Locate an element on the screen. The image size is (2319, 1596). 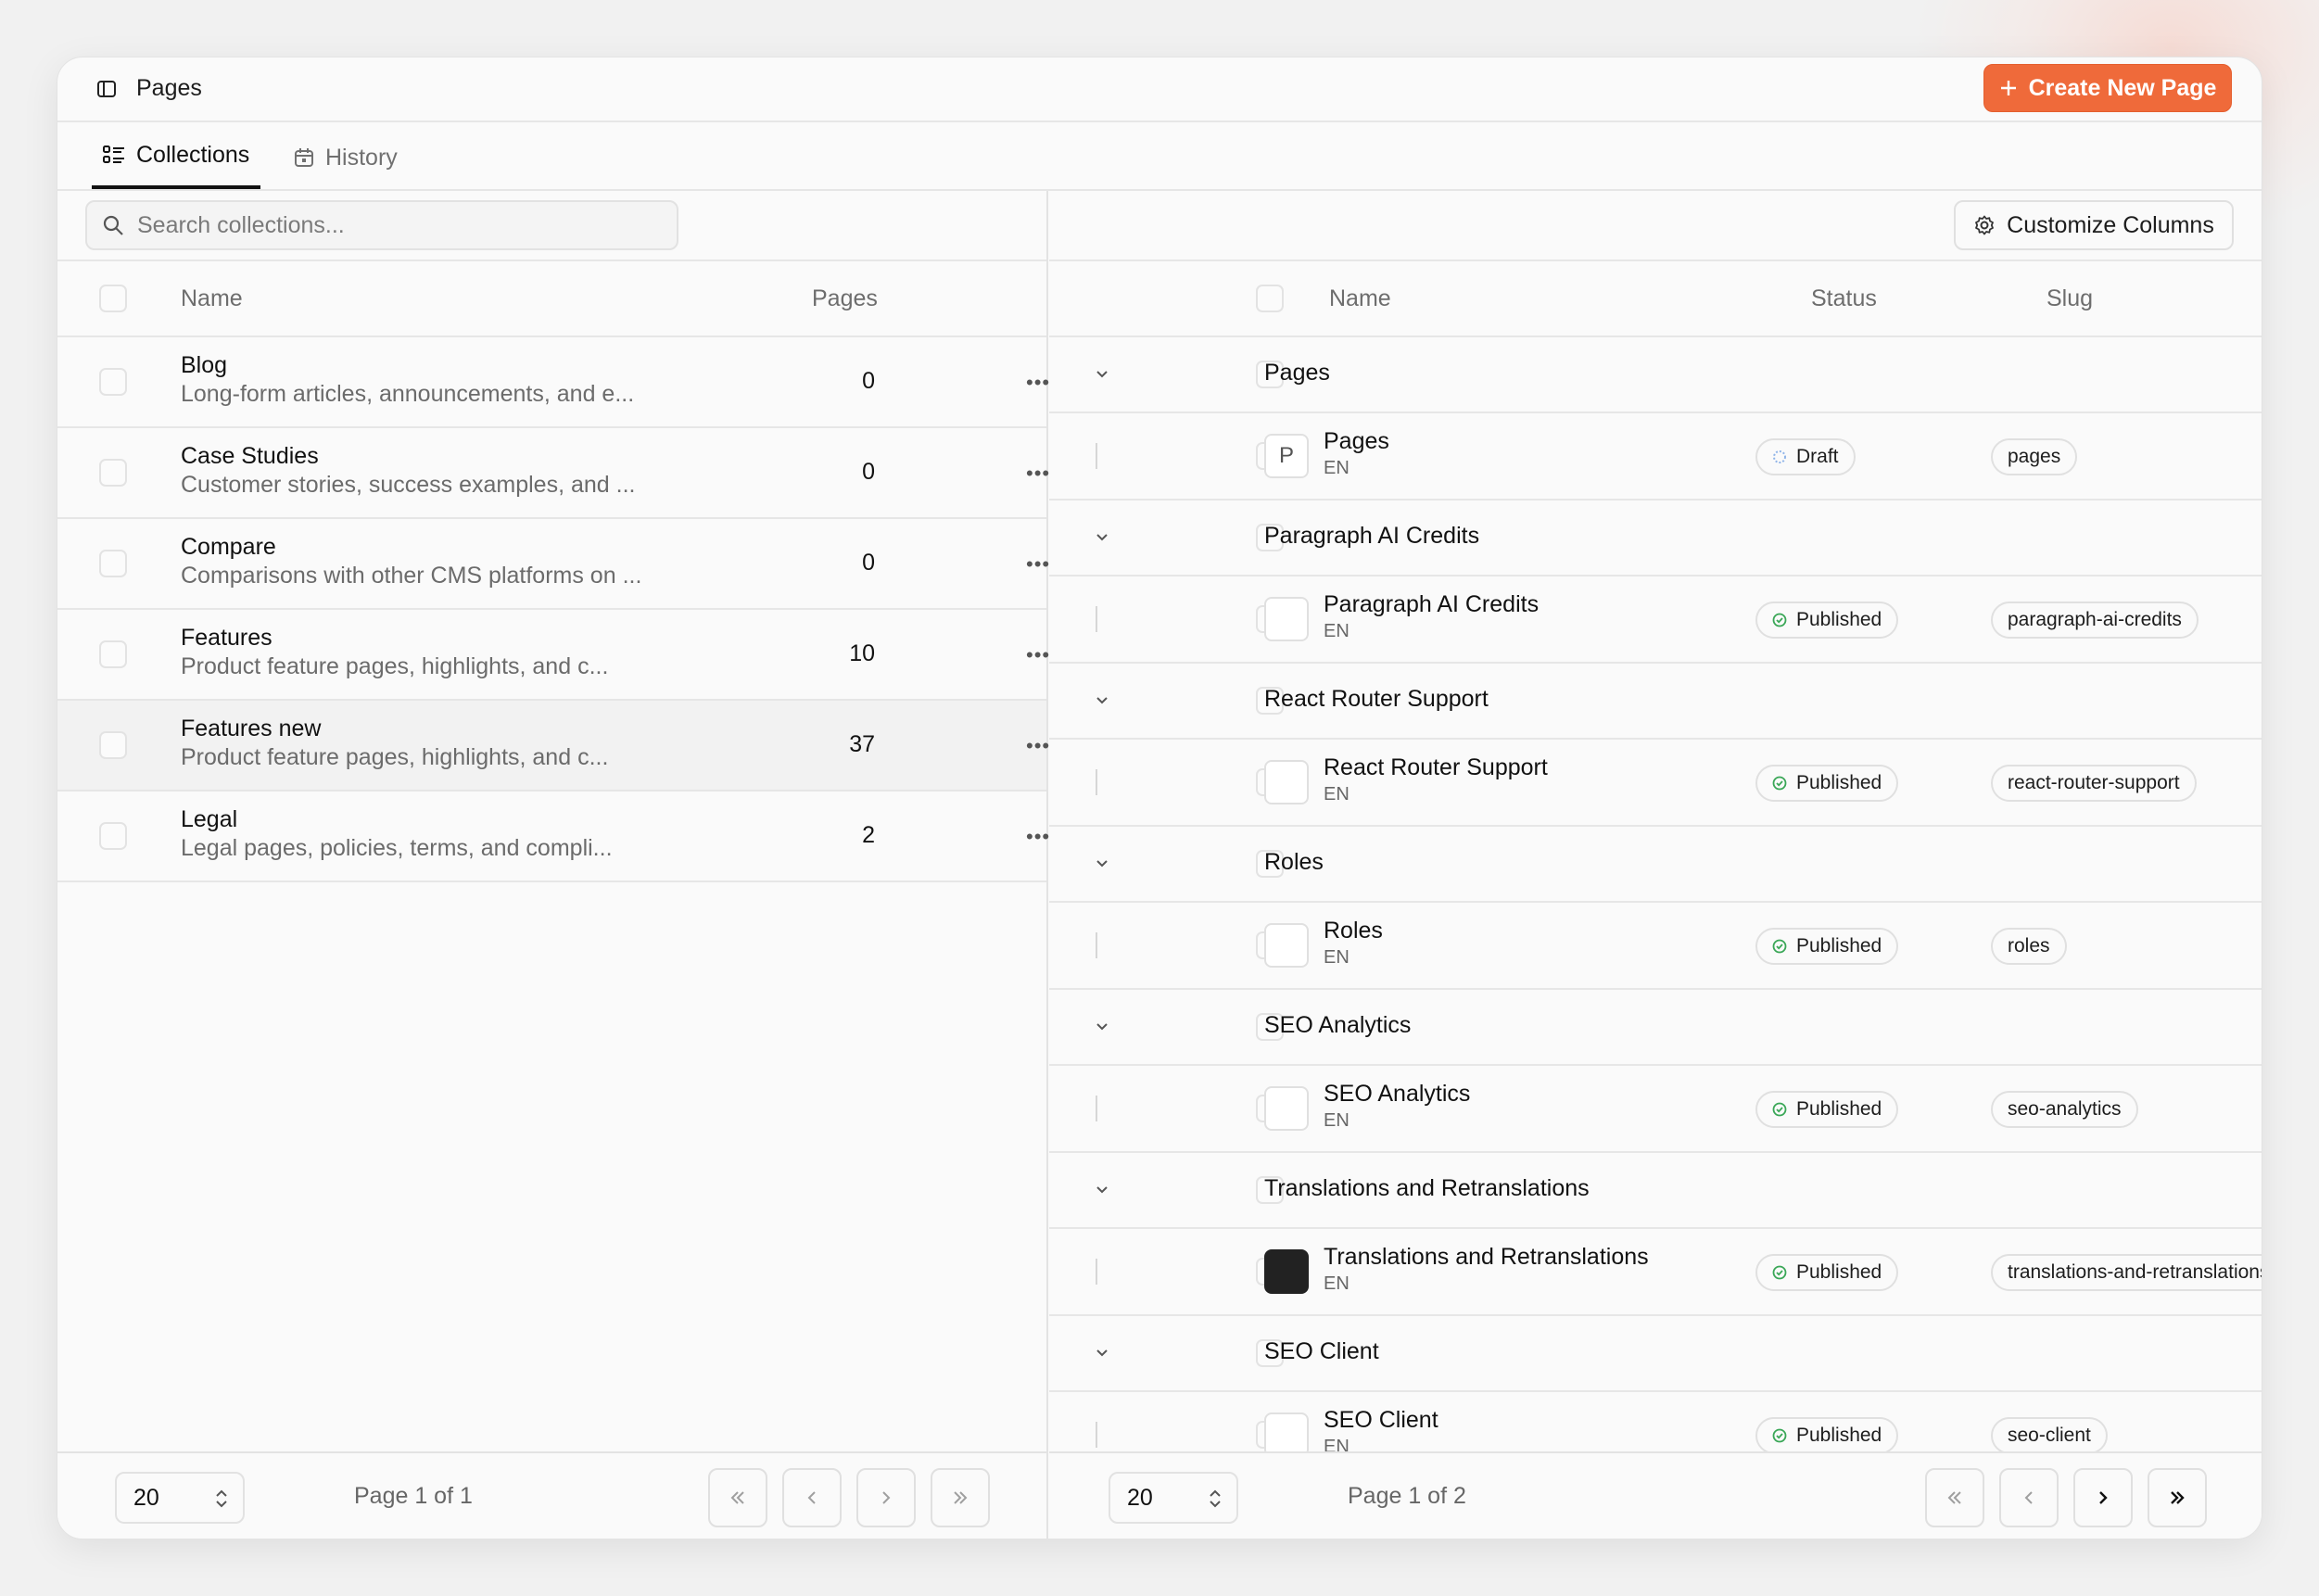
group-row: Pages is located at coordinates (1655, 375).